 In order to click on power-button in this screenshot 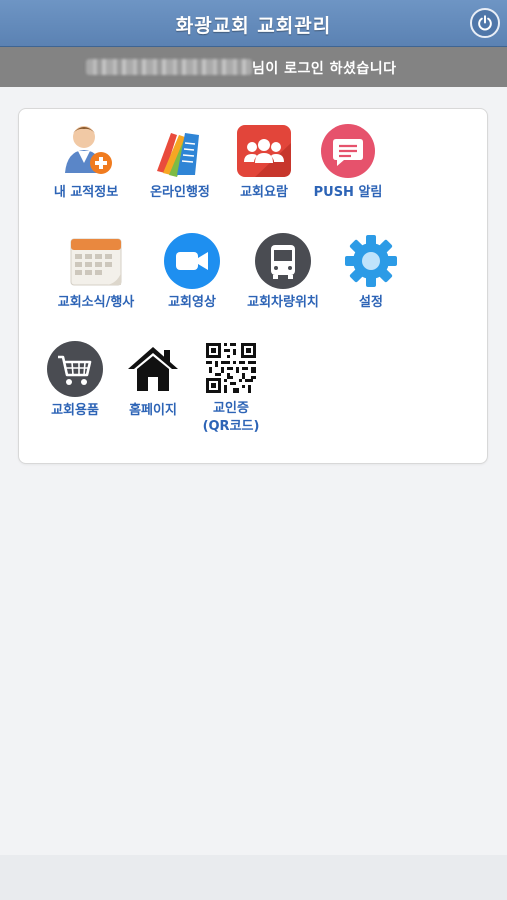, I will do `click(485, 23)`.